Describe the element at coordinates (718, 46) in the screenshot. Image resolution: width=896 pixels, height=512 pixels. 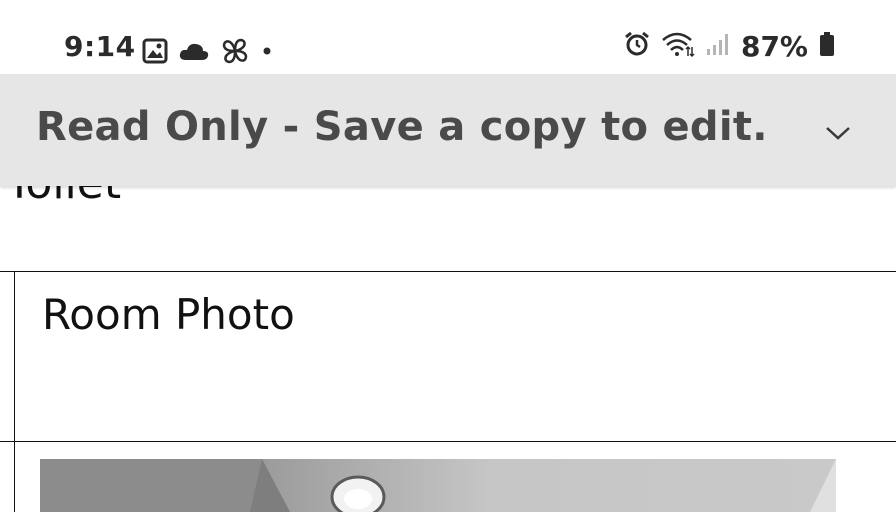
I see `signal-icon` at that location.